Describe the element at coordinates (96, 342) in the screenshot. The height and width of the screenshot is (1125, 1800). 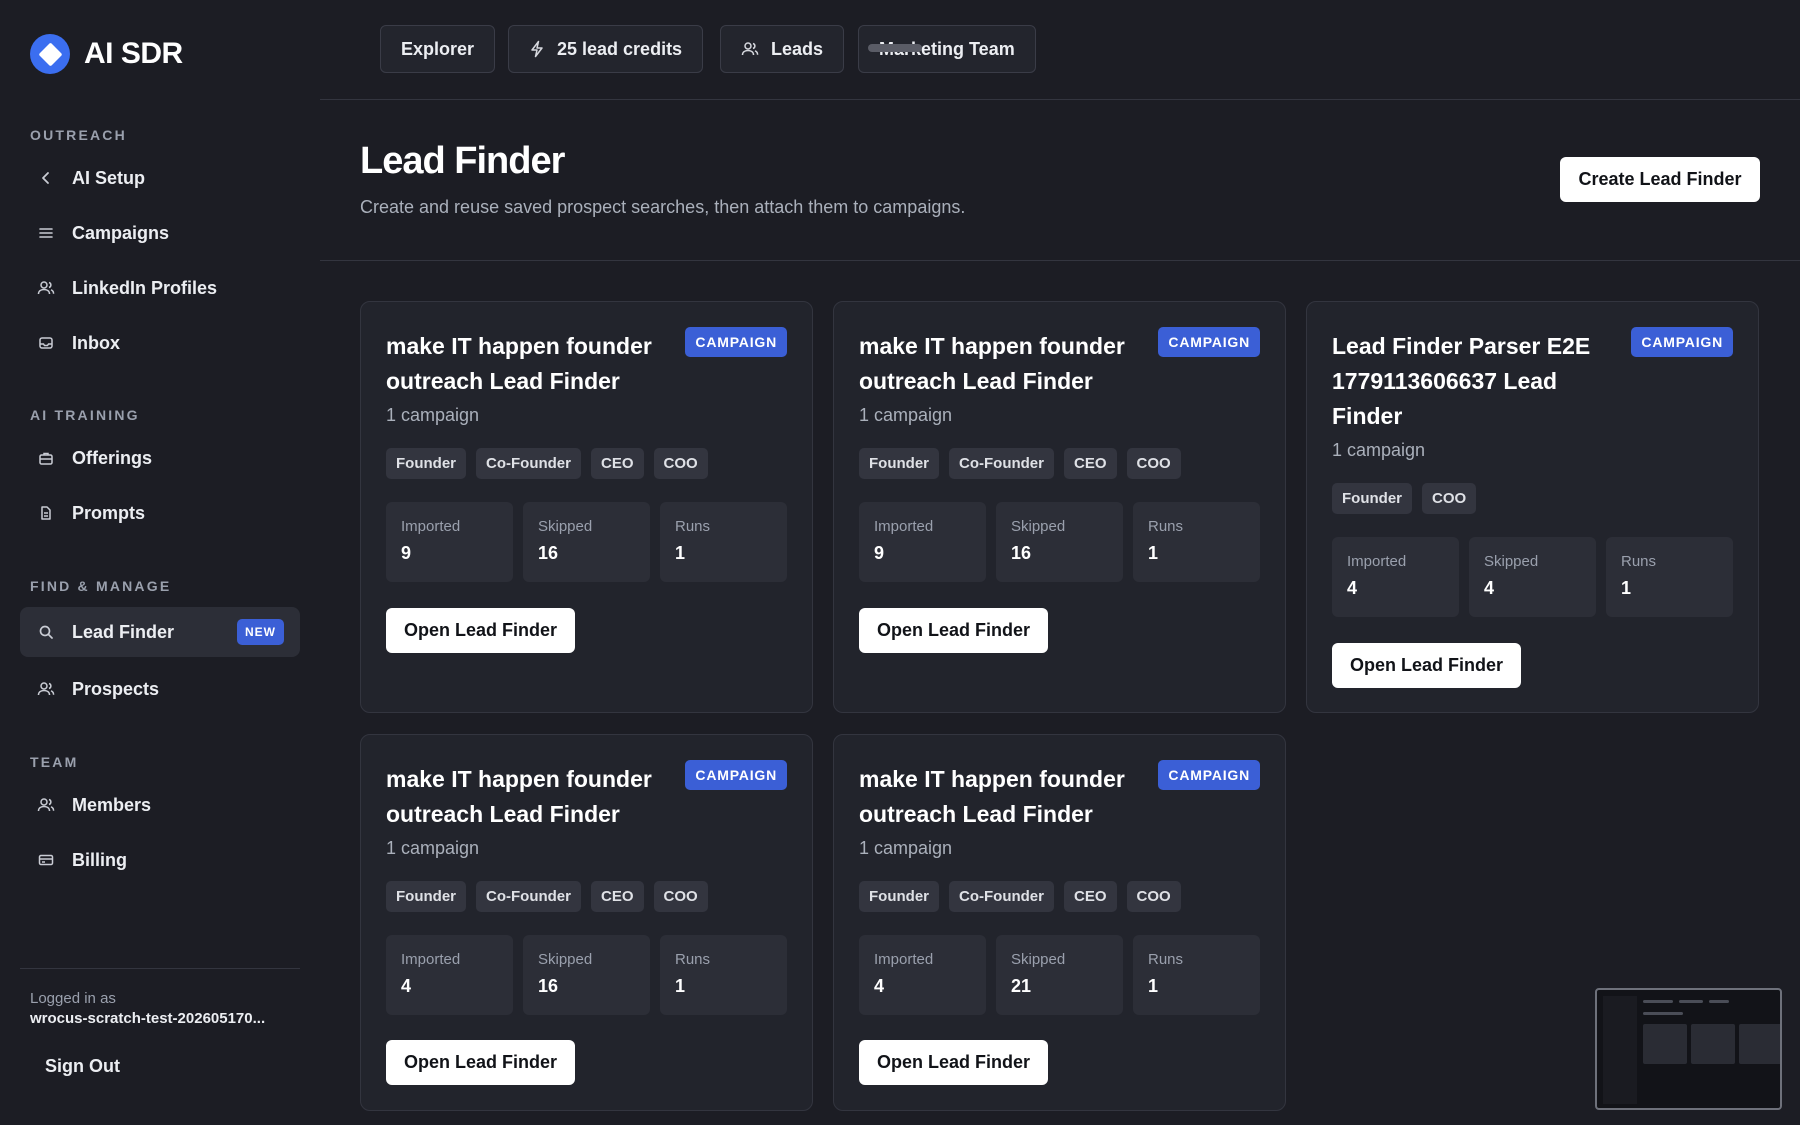
I see `sidebar-item-label: Inbox` at that location.